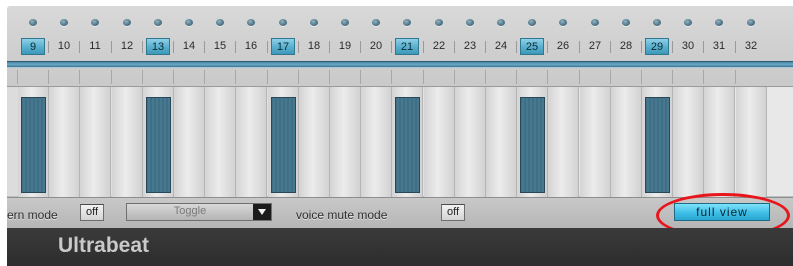 The width and height of the screenshot is (793, 266). Describe the element at coordinates (199, 212) in the screenshot. I see `pattern-mode-select: Toggle` at that location.